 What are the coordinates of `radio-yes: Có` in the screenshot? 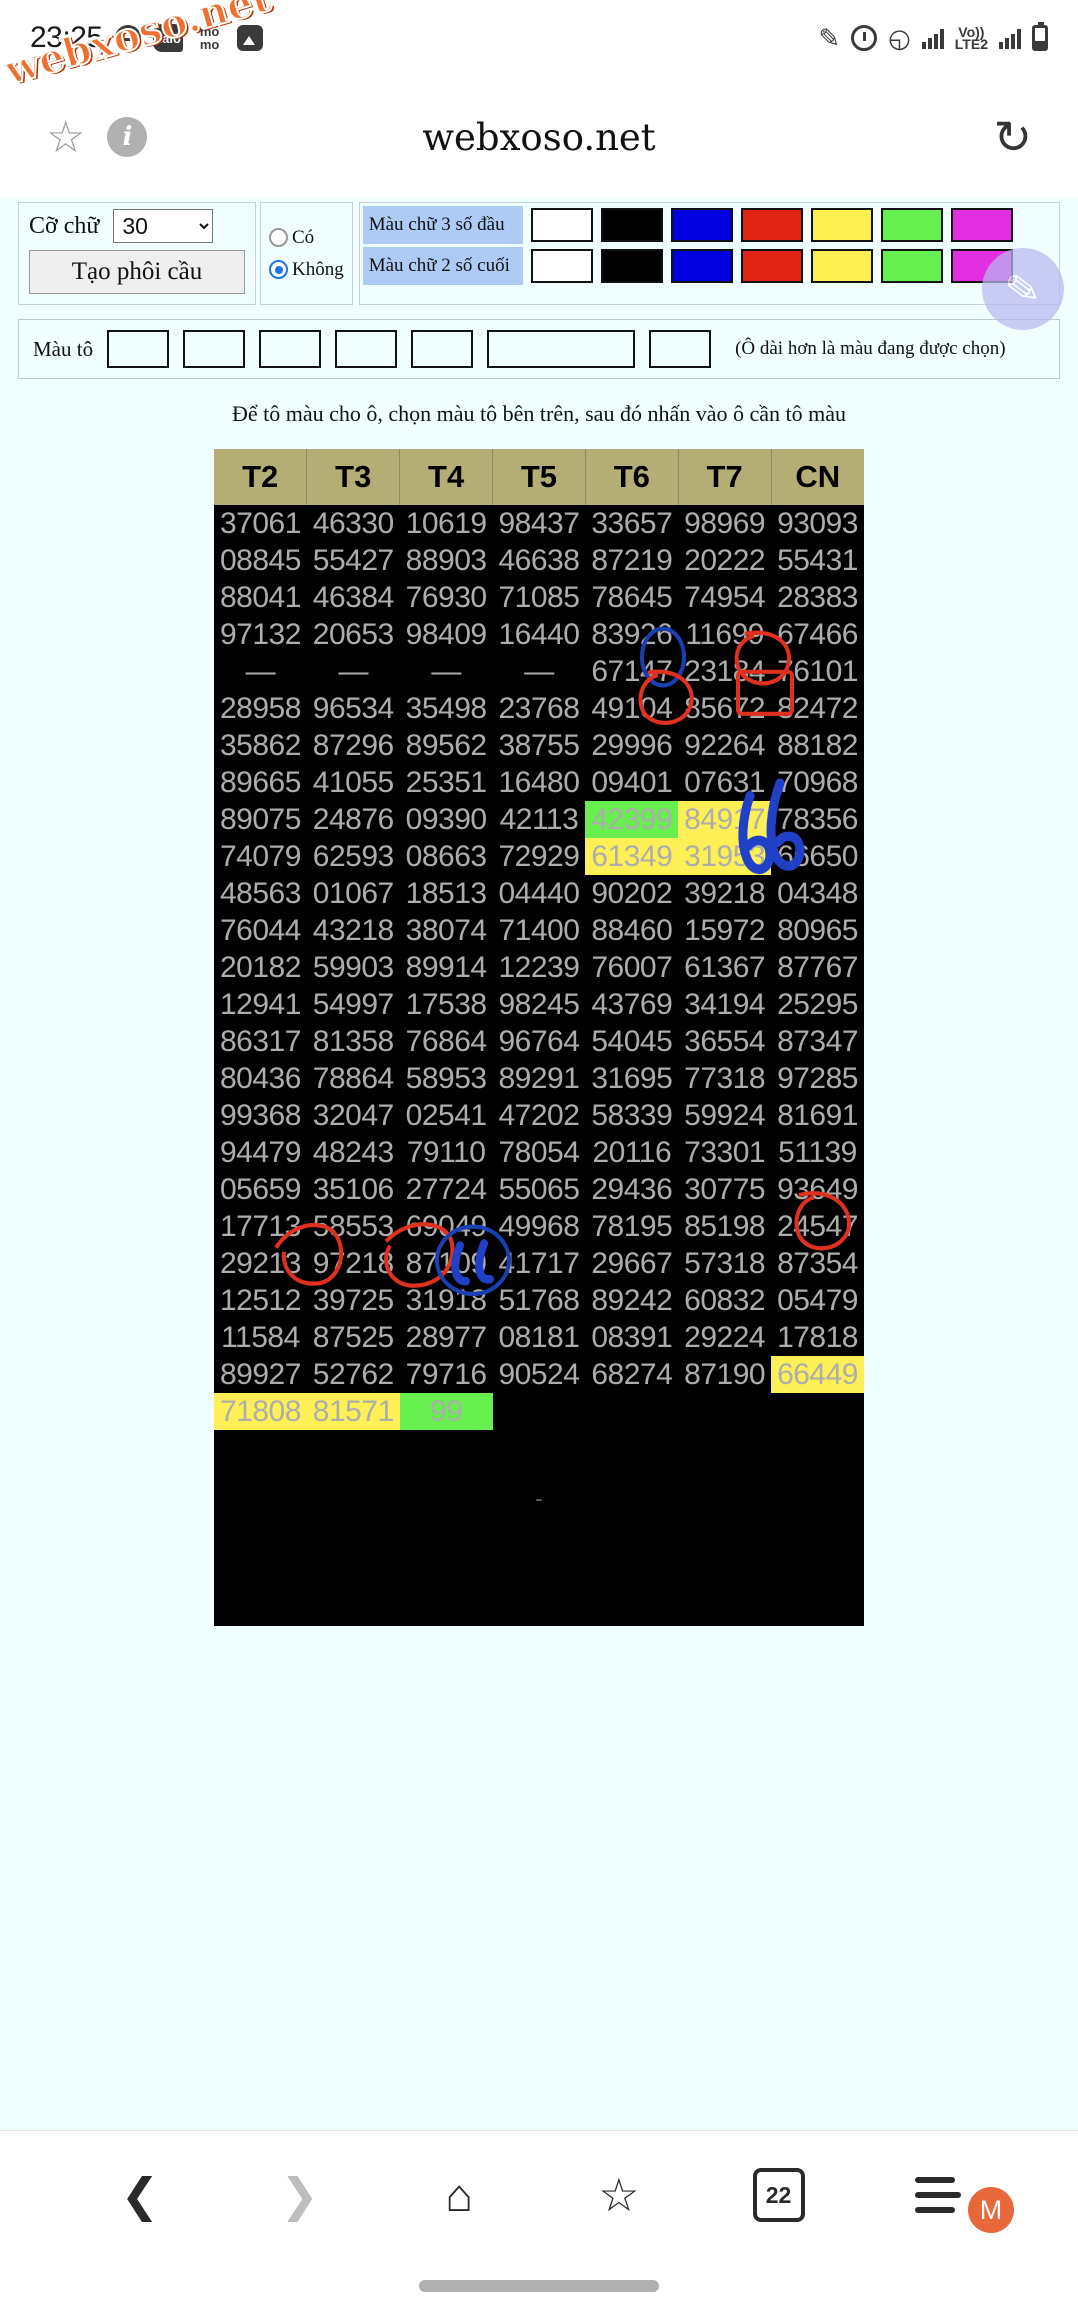 It's located at (306, 238).